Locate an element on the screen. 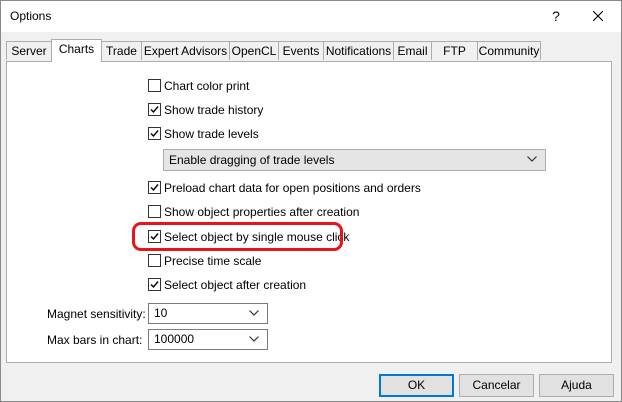 This screenshot has width=622, height=402. show-trade-levels-checkbox is located at coordinates (154, 133).